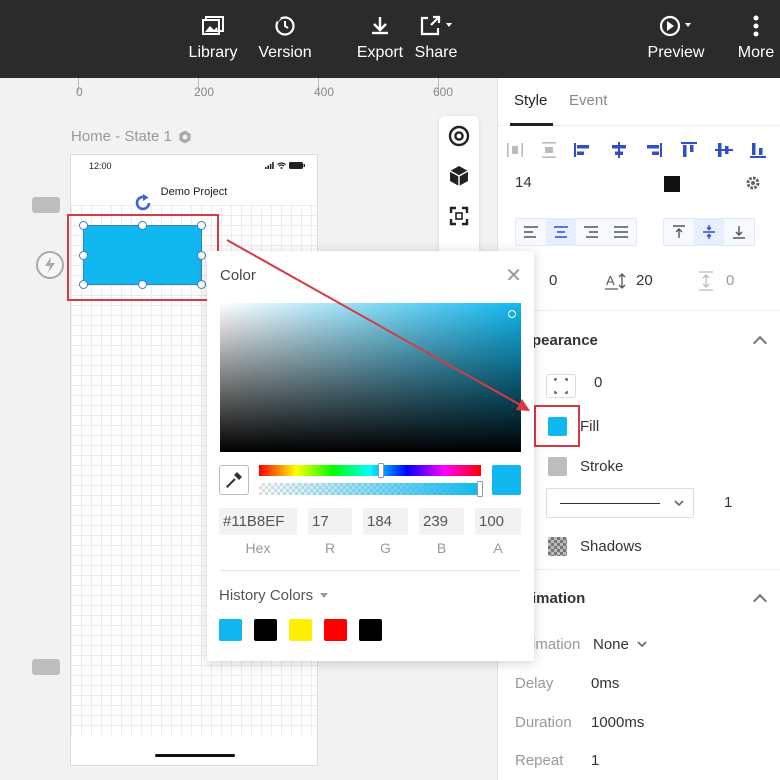 The height and width of the screenshot is (780, 780). I want to click on library-button: Library, so click(213, 40).